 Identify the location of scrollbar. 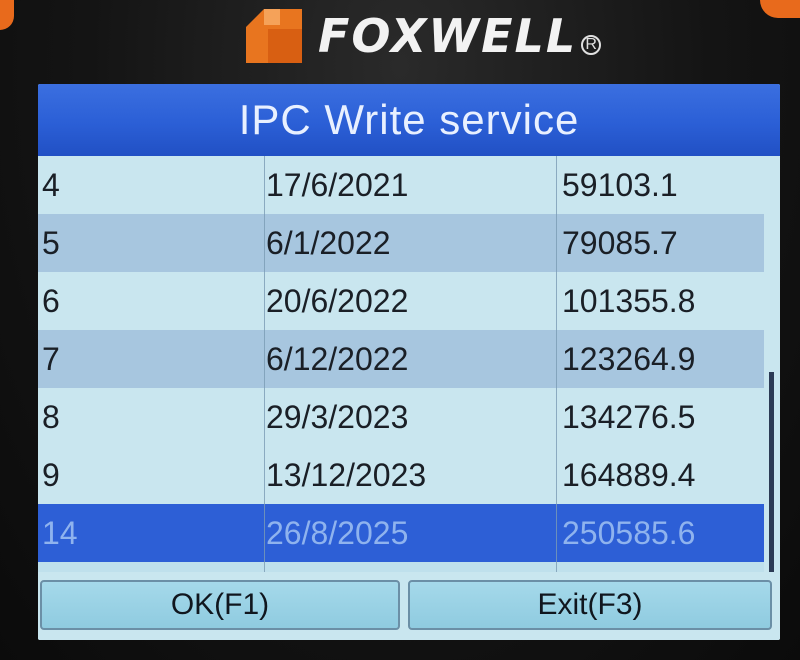
(772, 364).